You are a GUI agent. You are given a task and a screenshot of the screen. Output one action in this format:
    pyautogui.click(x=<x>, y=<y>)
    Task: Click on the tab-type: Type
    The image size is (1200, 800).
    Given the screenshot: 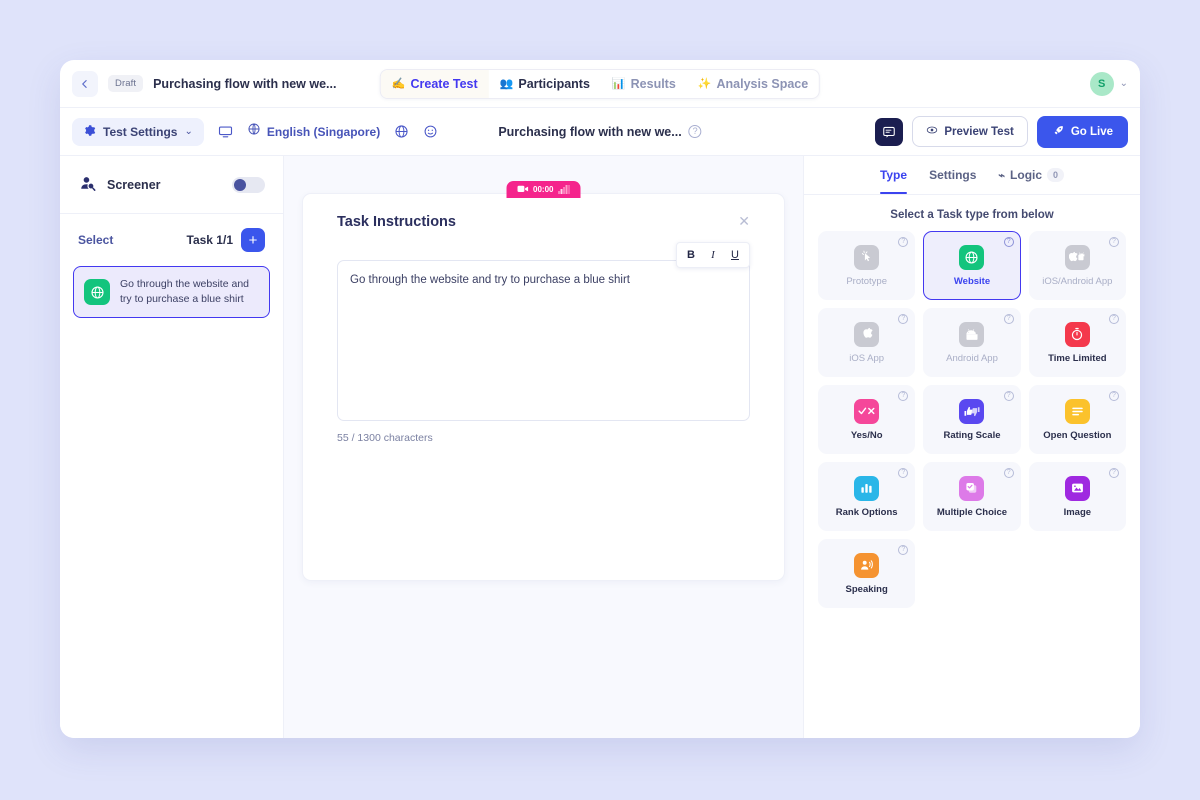 What is the action you would take?
    pyautogui.click(x=893, y=175)
    